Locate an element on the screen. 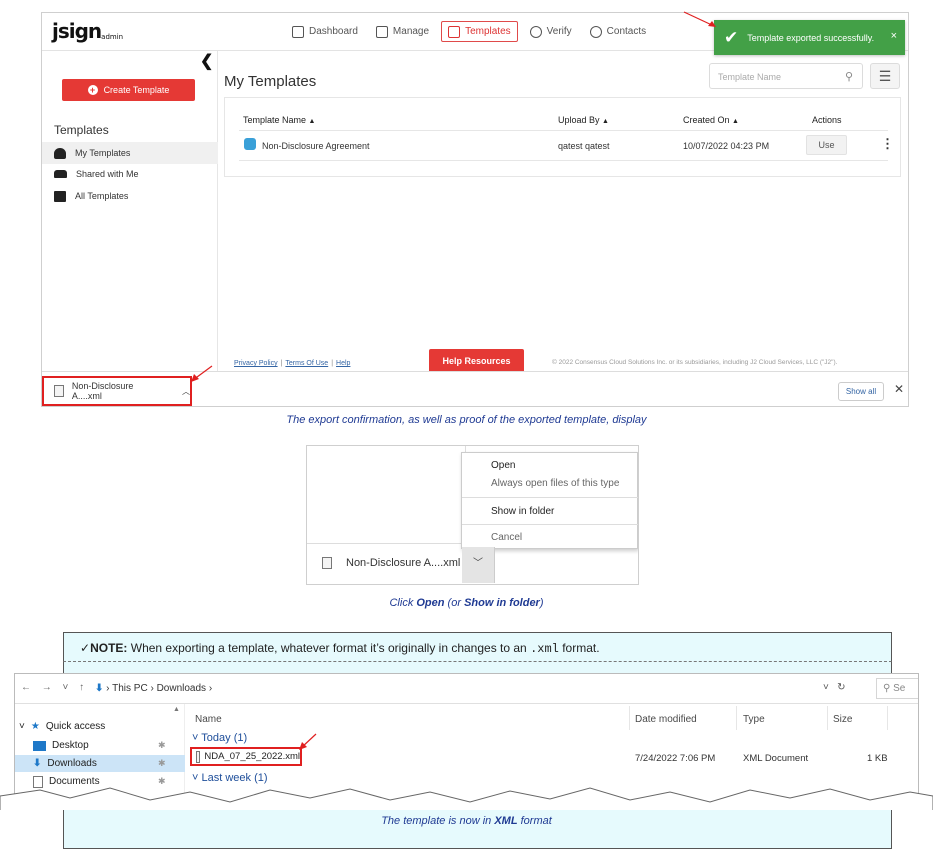 This screenshot has height=865, width=933. sidebar-item-label: Shared with Me is located at coordinates (107, 174).